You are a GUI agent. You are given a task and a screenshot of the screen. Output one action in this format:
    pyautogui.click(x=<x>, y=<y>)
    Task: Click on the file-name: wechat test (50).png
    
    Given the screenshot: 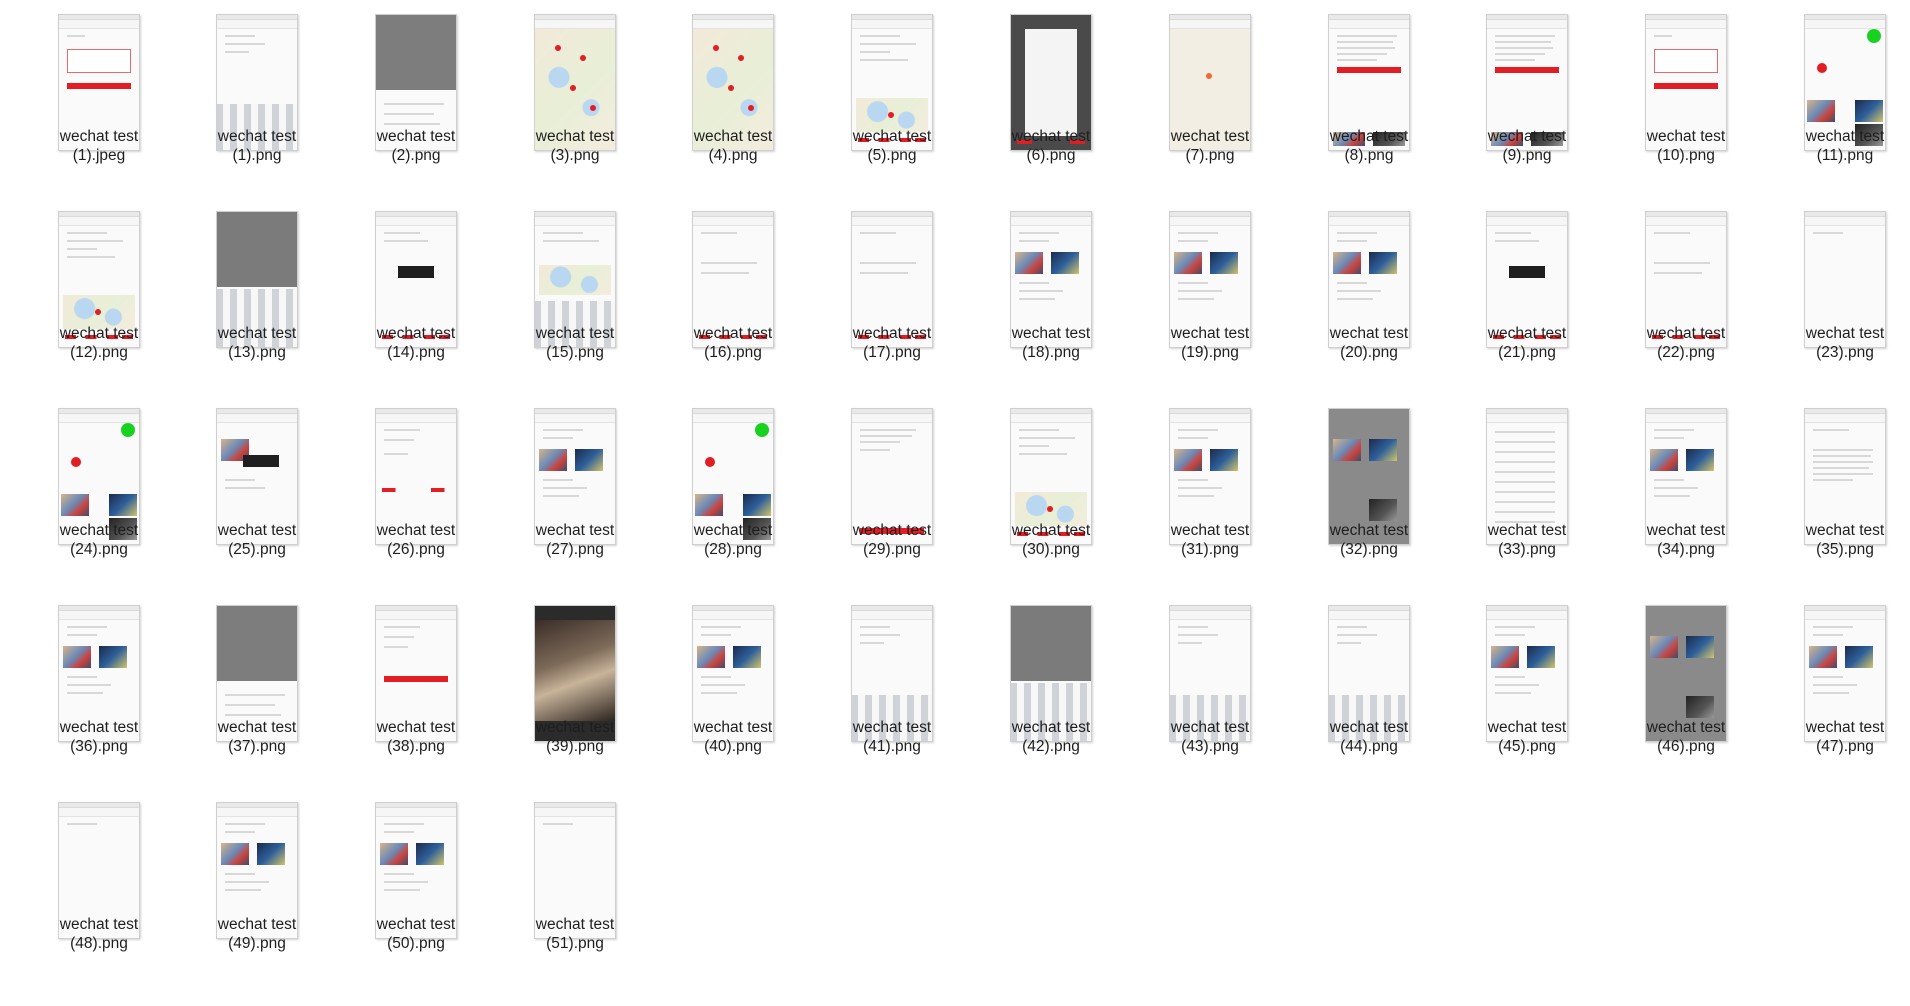 What is the action you would take?
    pyautogui.click(x=416, y=934)
    